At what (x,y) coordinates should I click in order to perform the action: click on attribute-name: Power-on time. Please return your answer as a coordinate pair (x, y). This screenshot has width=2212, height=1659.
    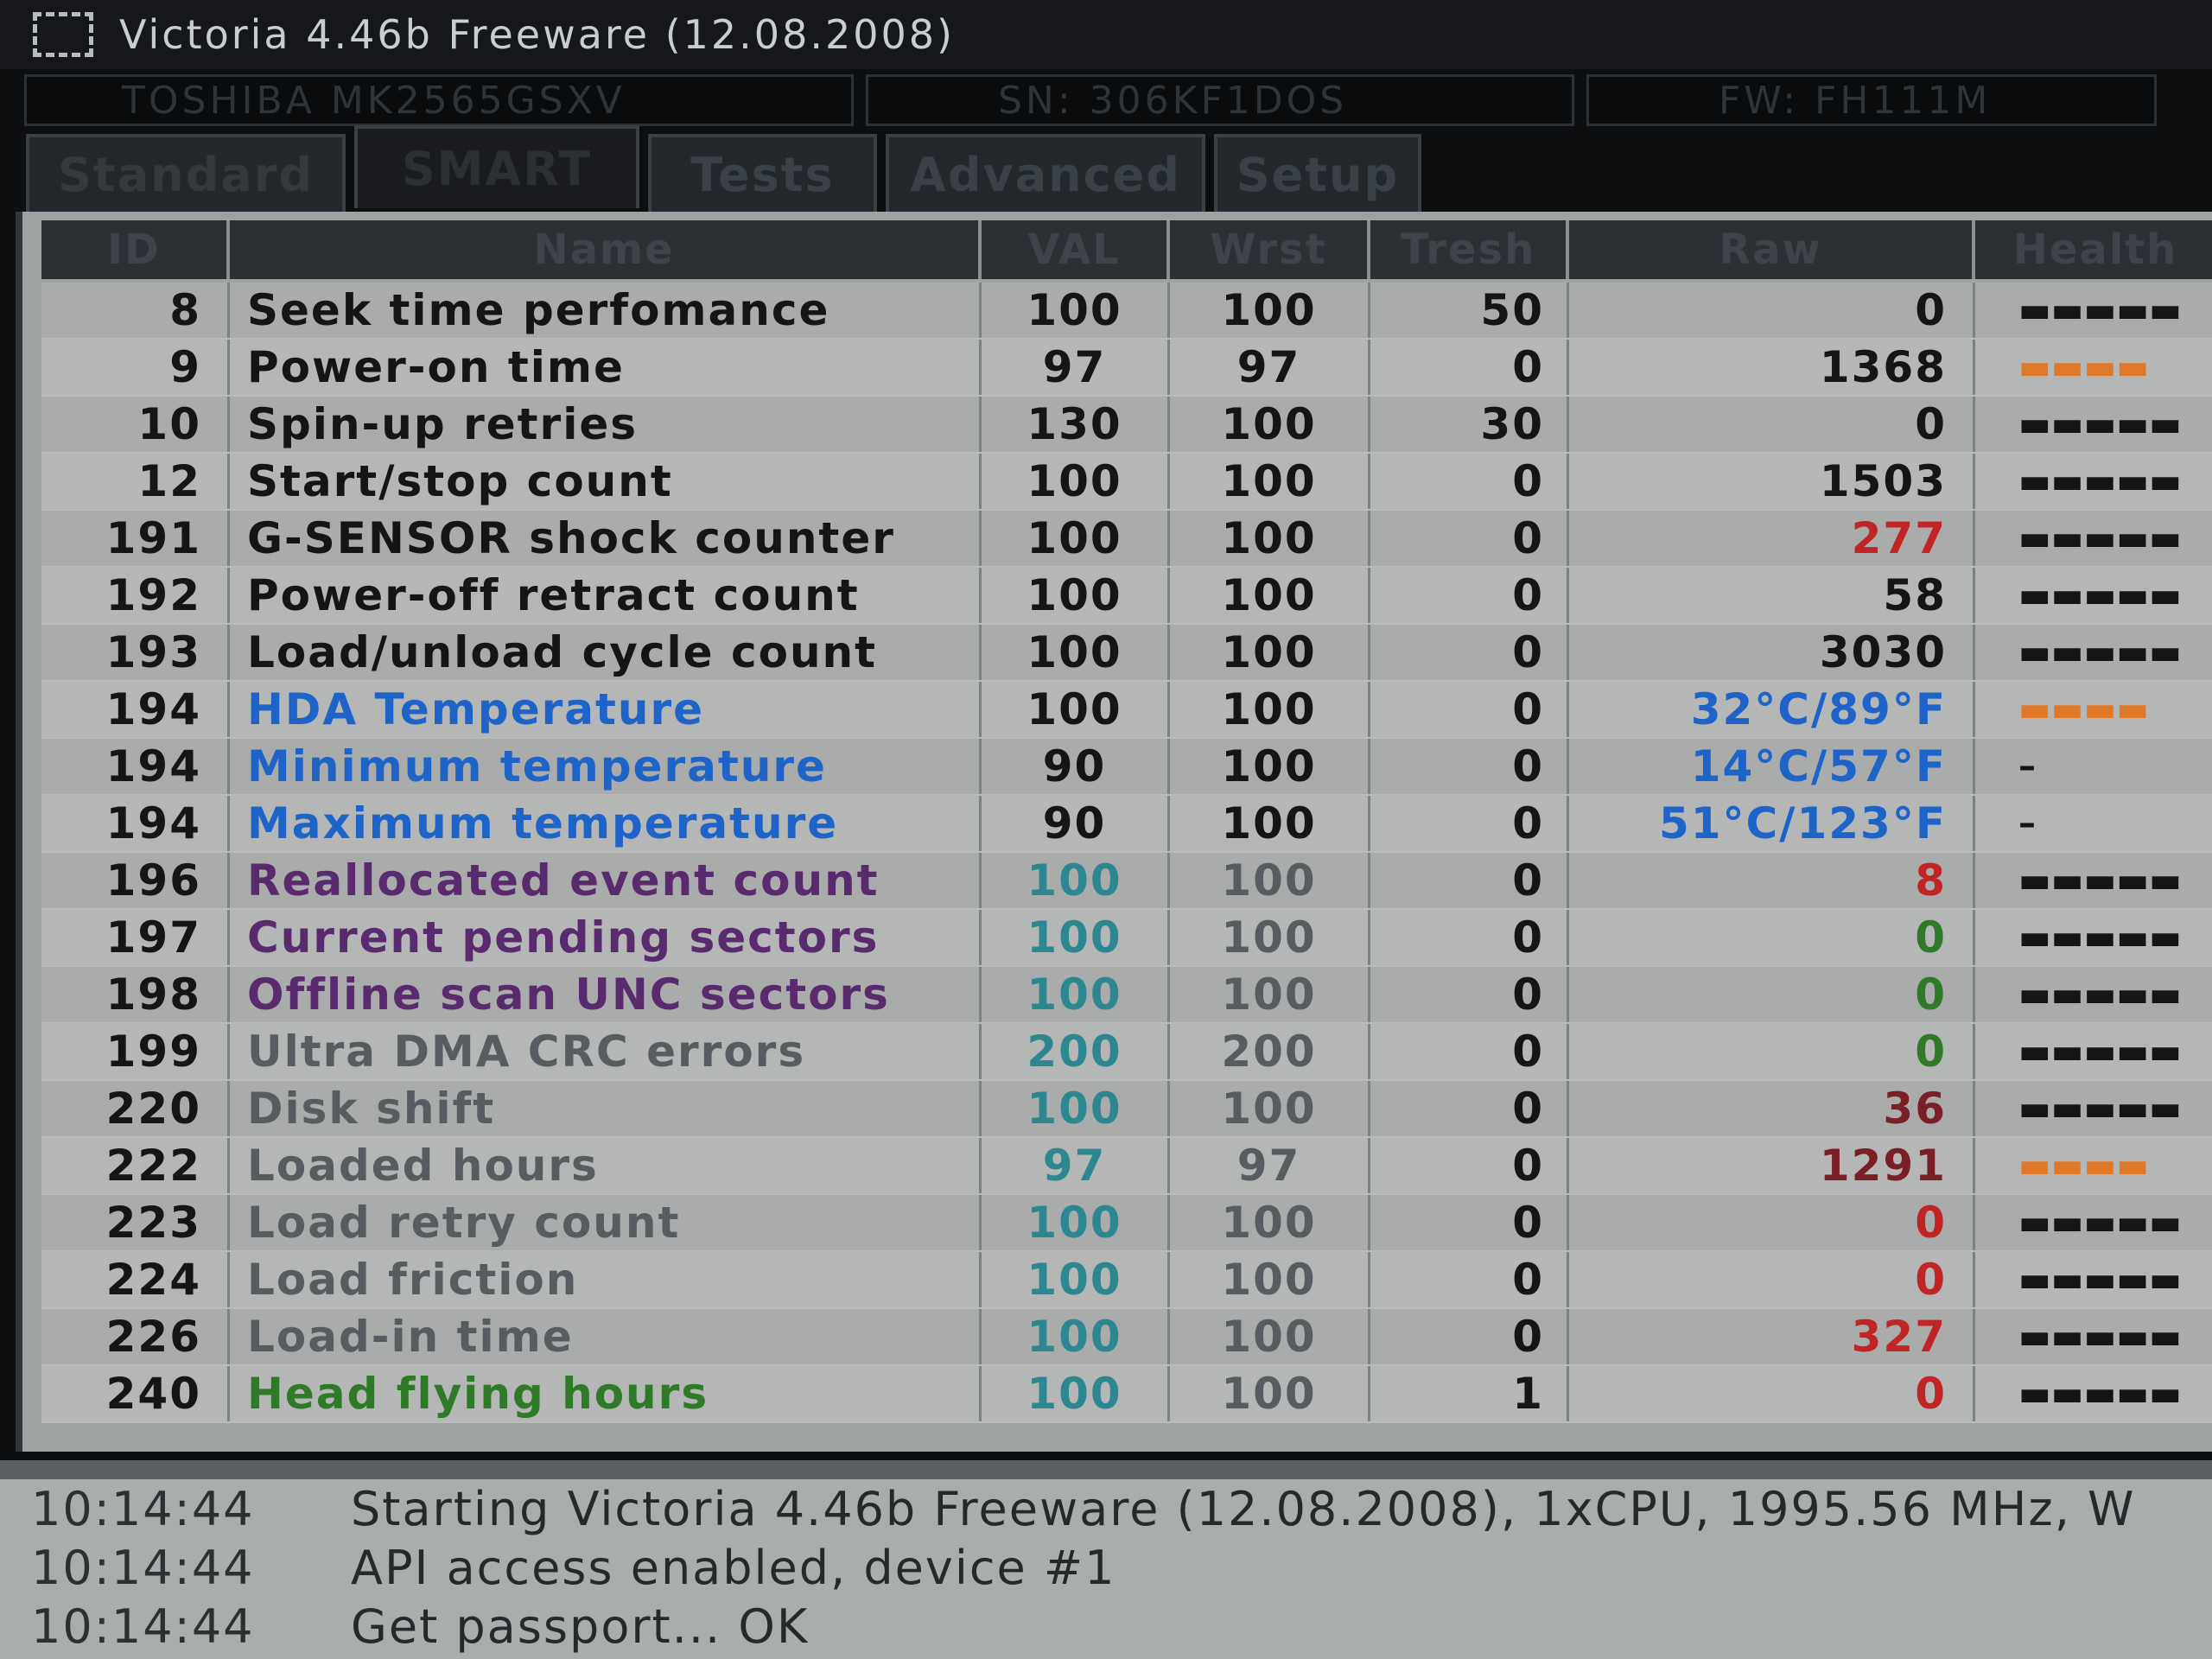
    Looking at the image, I should click on (606, 367).